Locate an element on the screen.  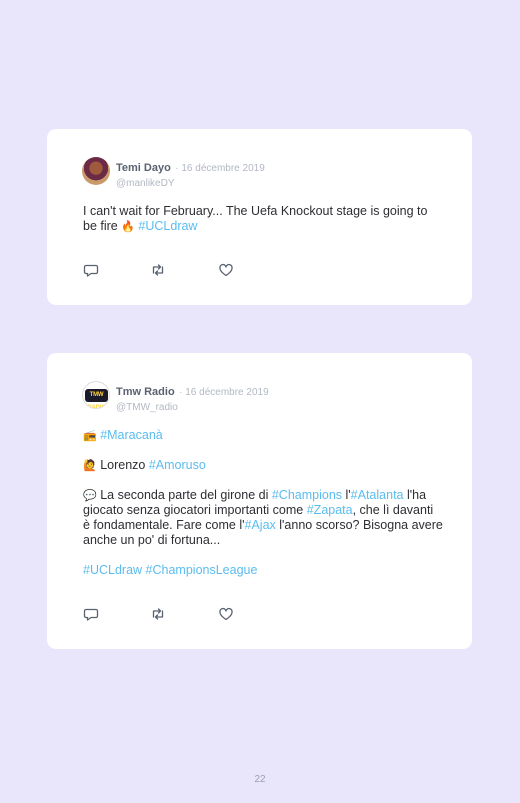
hashtag-link: #Champions is located at coordinates (307, 495).